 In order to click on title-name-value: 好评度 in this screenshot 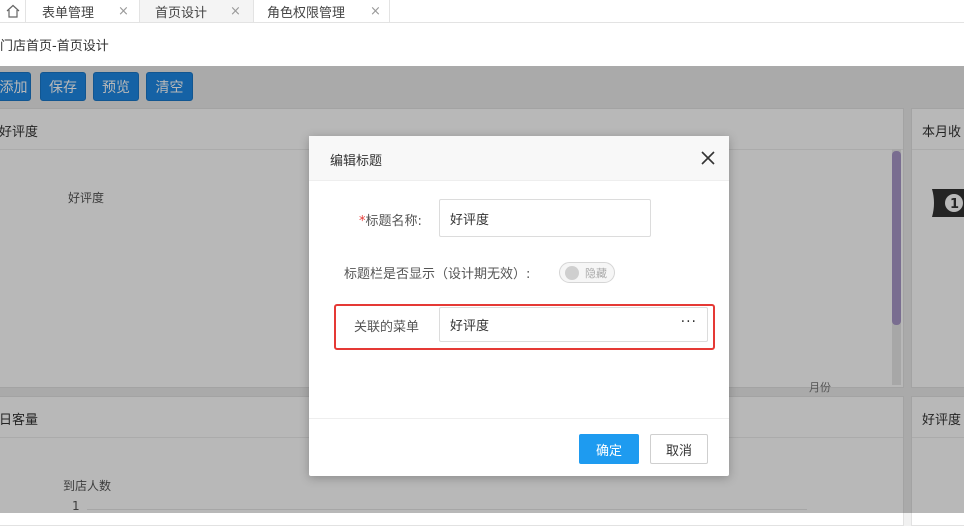, I will do `click(470, 220)`.